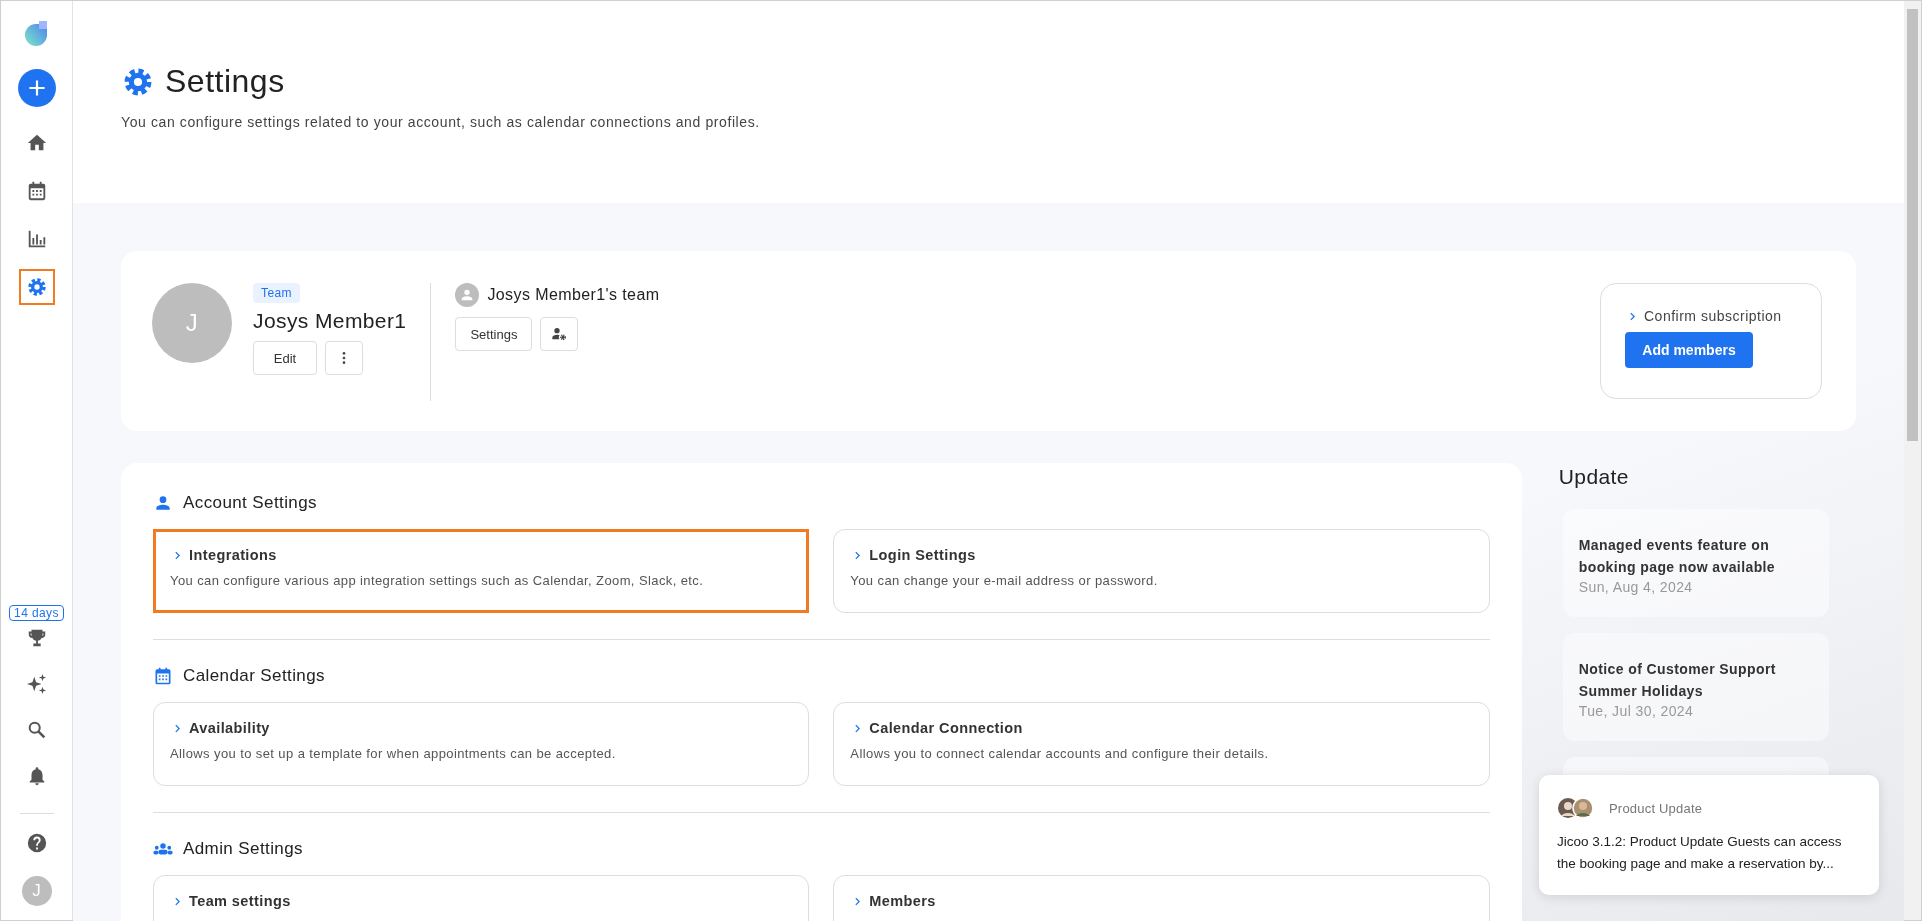 This screenshot has height=921, width=1922. What do you see at coordinates (254, 676) in the screenshot?
I see `section-title: Calendar Settings` at bounding box center [254, 676].